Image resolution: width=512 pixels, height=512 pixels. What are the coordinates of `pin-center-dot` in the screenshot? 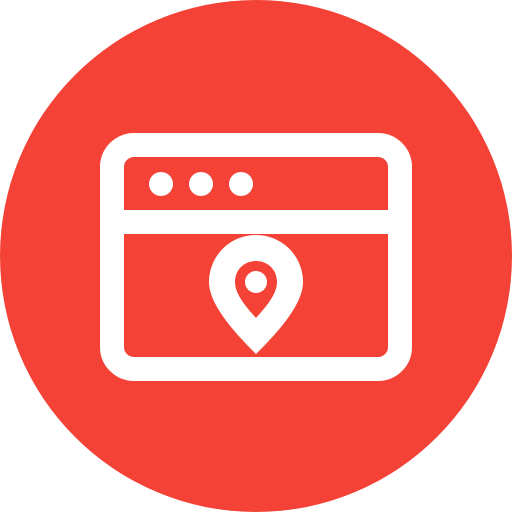 It's located at (256, 282).